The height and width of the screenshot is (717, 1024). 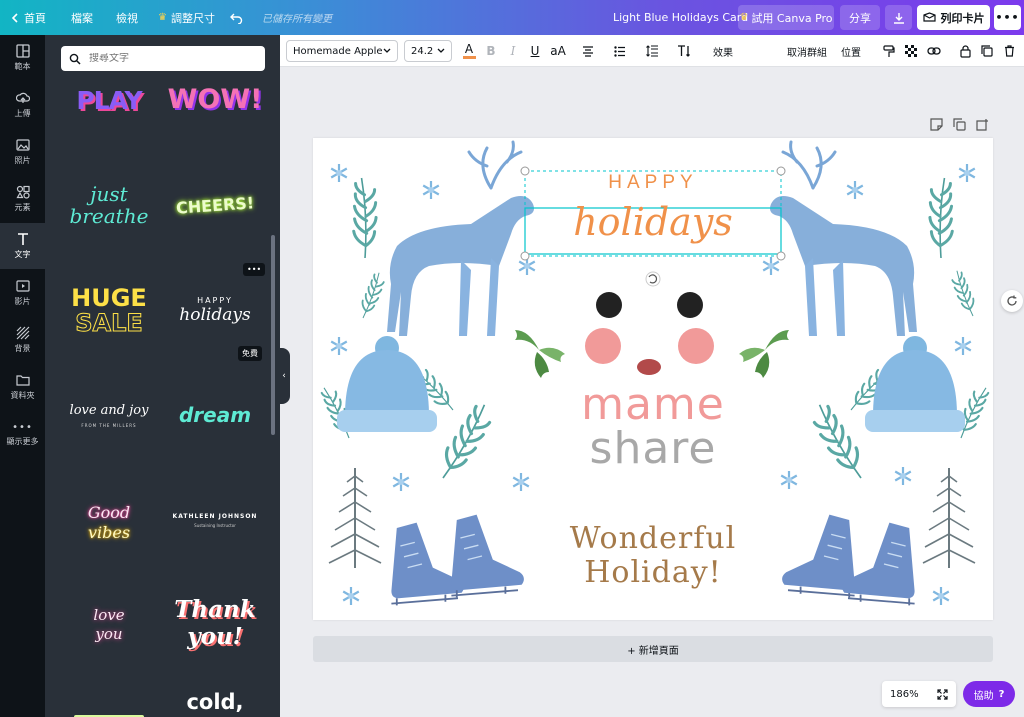 I want to click on more-options-button: •••, so click(x=1007, y=17).